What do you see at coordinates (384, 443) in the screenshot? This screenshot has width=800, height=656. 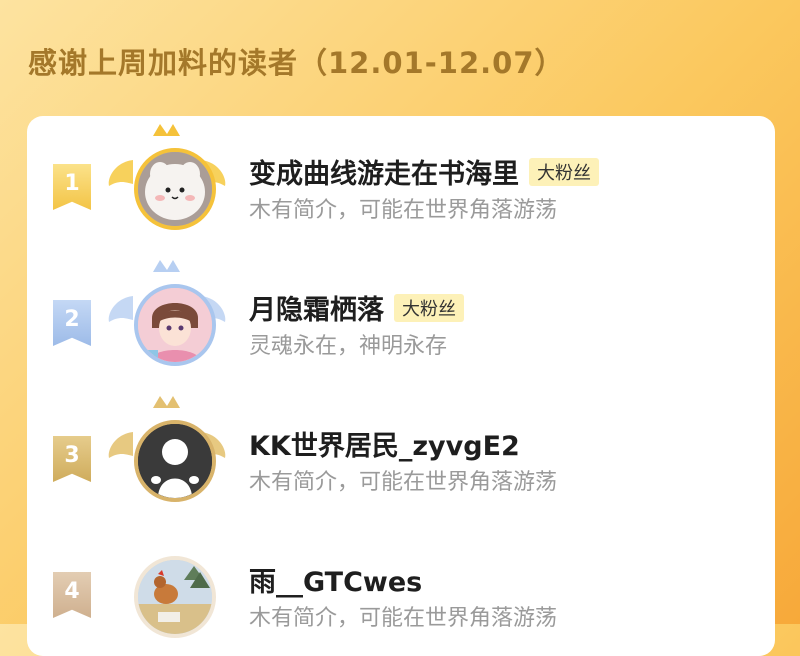 I see `reader-name: KK世界居民_zyvgE2` at bounding box center [384, 443].